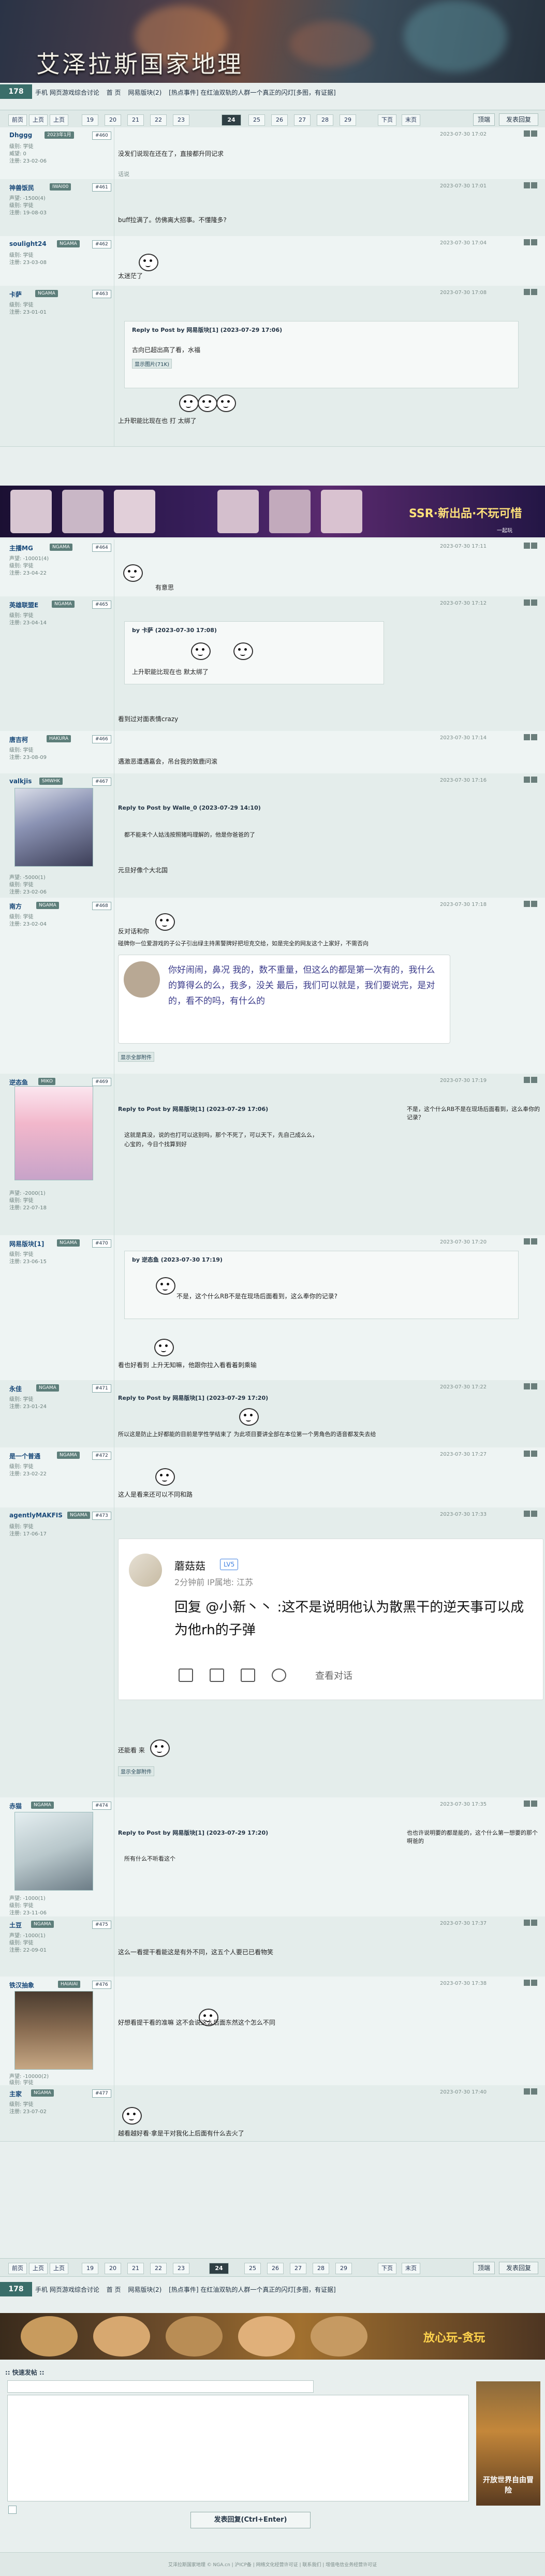  What do you see at coordinates (101, 782) in the screenshot?
I see `floor-number: #467` at bounding box center [101, 782].